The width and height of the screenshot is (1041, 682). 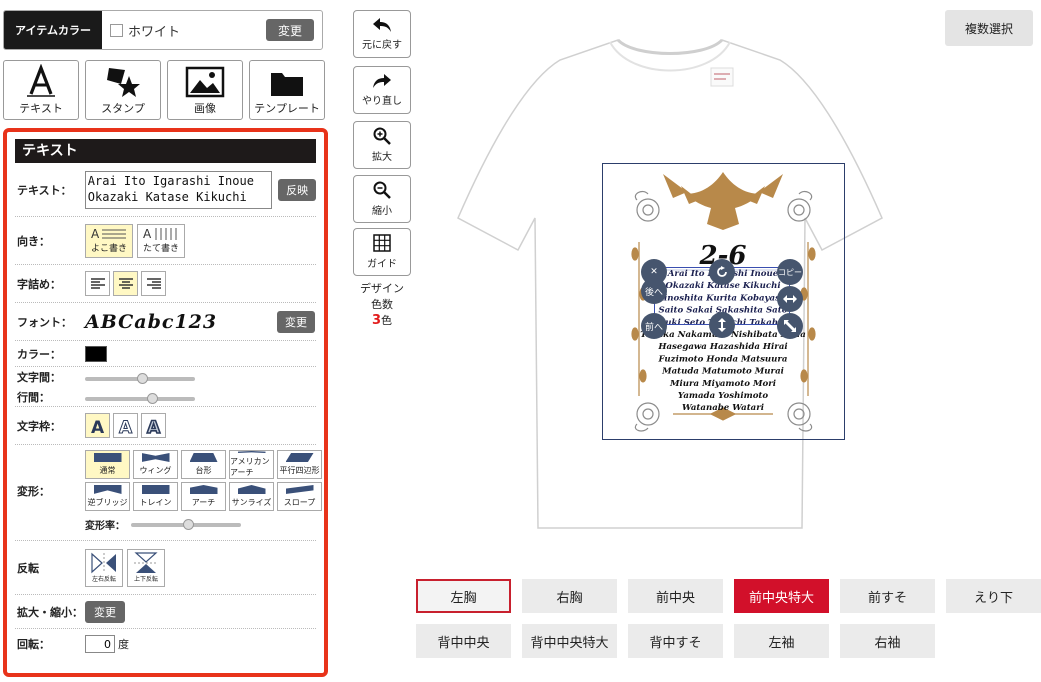 I want to click on move-vertical-handle, so click(x=722, y=325).